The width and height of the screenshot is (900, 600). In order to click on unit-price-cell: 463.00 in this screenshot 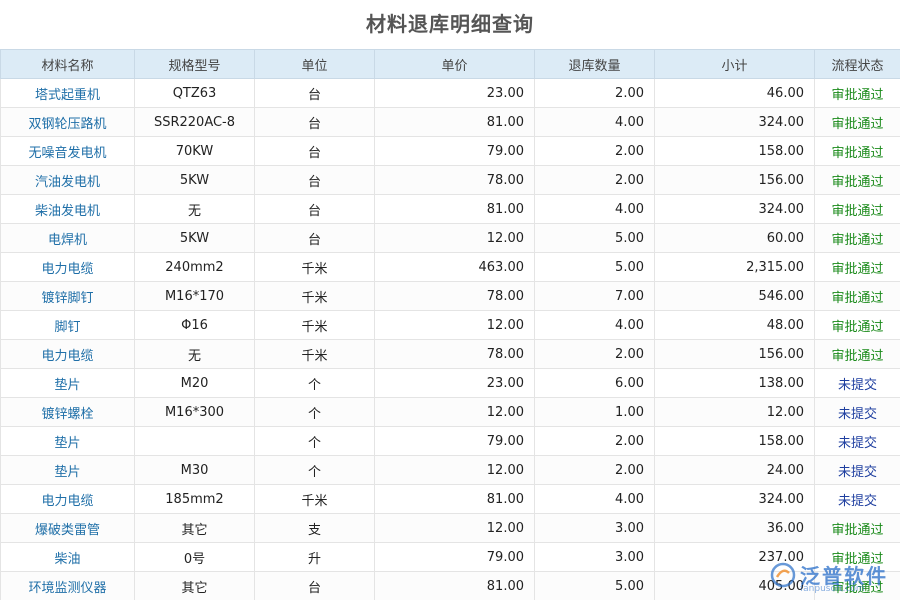, I will do `click(454, 267)`.